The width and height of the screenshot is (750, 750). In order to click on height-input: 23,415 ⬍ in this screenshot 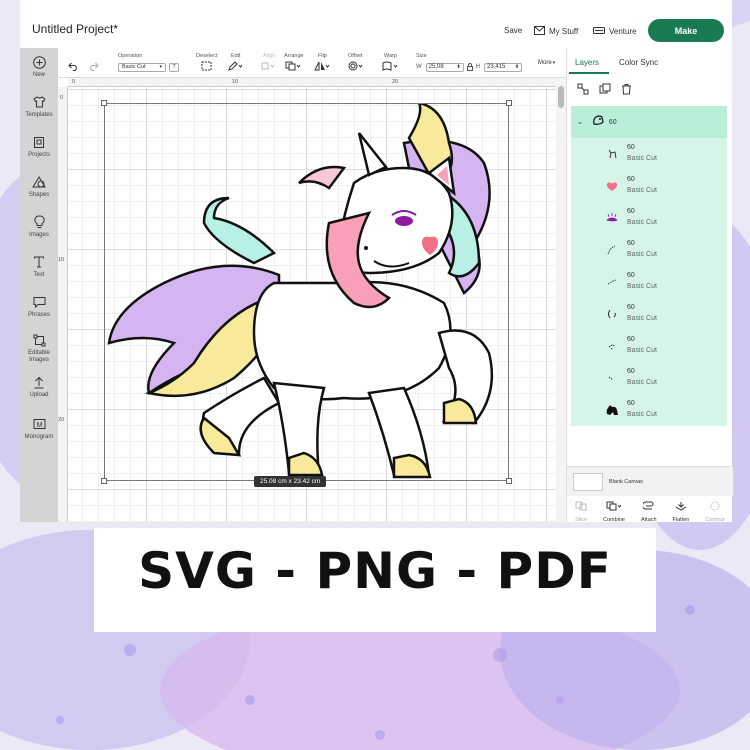, I will do `click(503, 67)`.